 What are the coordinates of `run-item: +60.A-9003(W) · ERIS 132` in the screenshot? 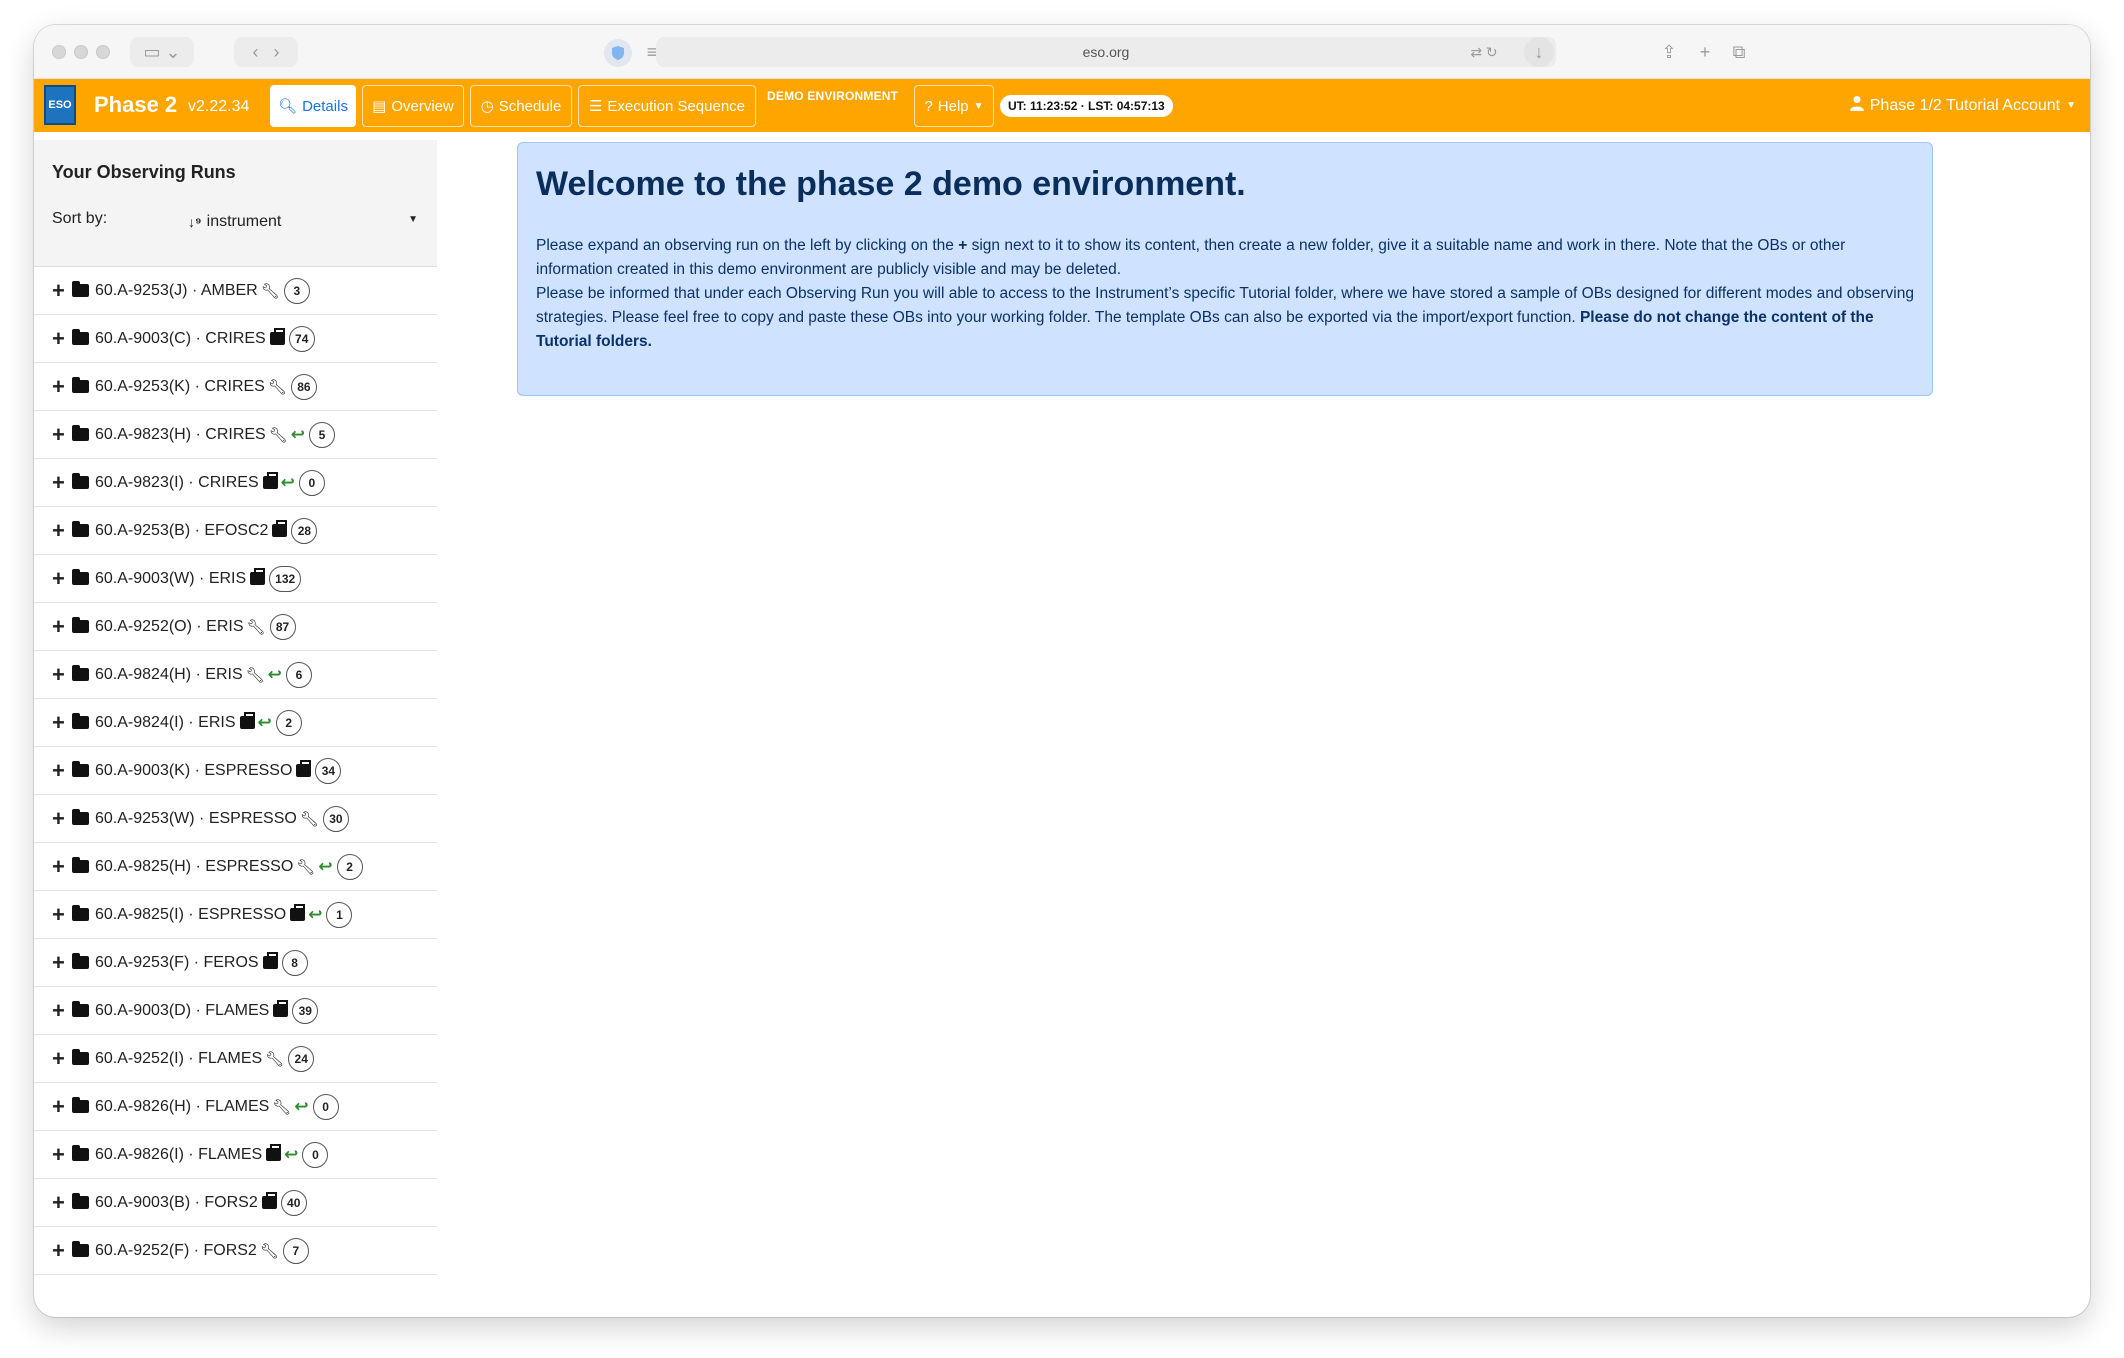 It's located at (235, 579).